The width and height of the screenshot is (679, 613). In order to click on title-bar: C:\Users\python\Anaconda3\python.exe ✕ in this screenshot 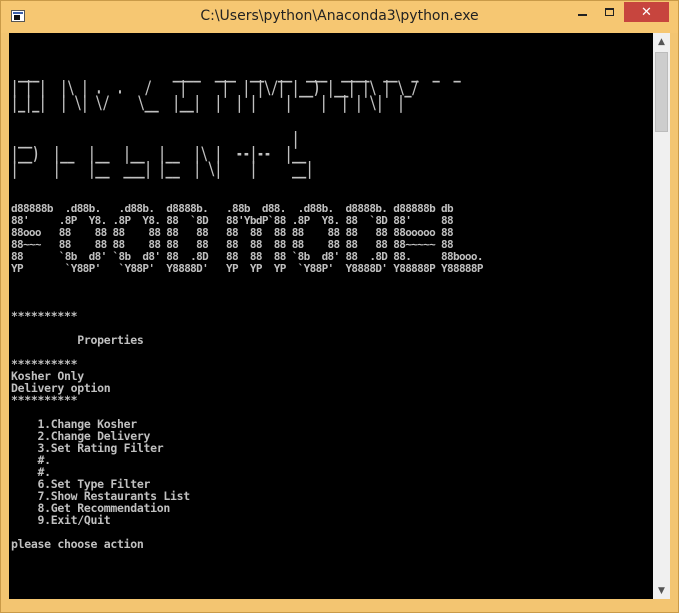, I will do `click(339, 17)`.